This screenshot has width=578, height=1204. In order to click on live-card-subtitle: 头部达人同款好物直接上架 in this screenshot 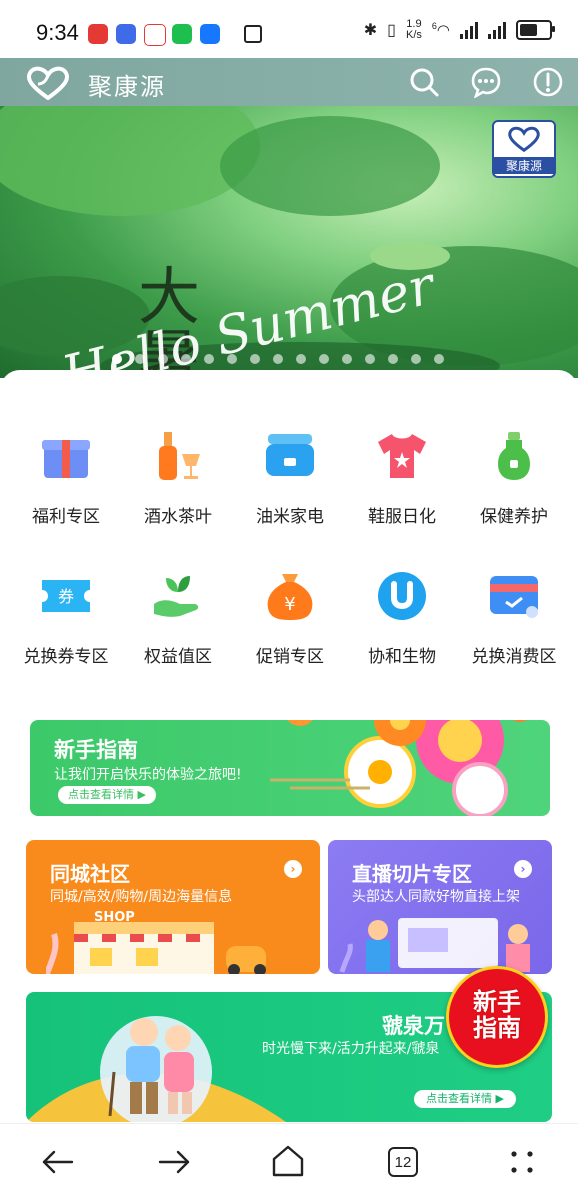, I will do `click(436, 897)`.